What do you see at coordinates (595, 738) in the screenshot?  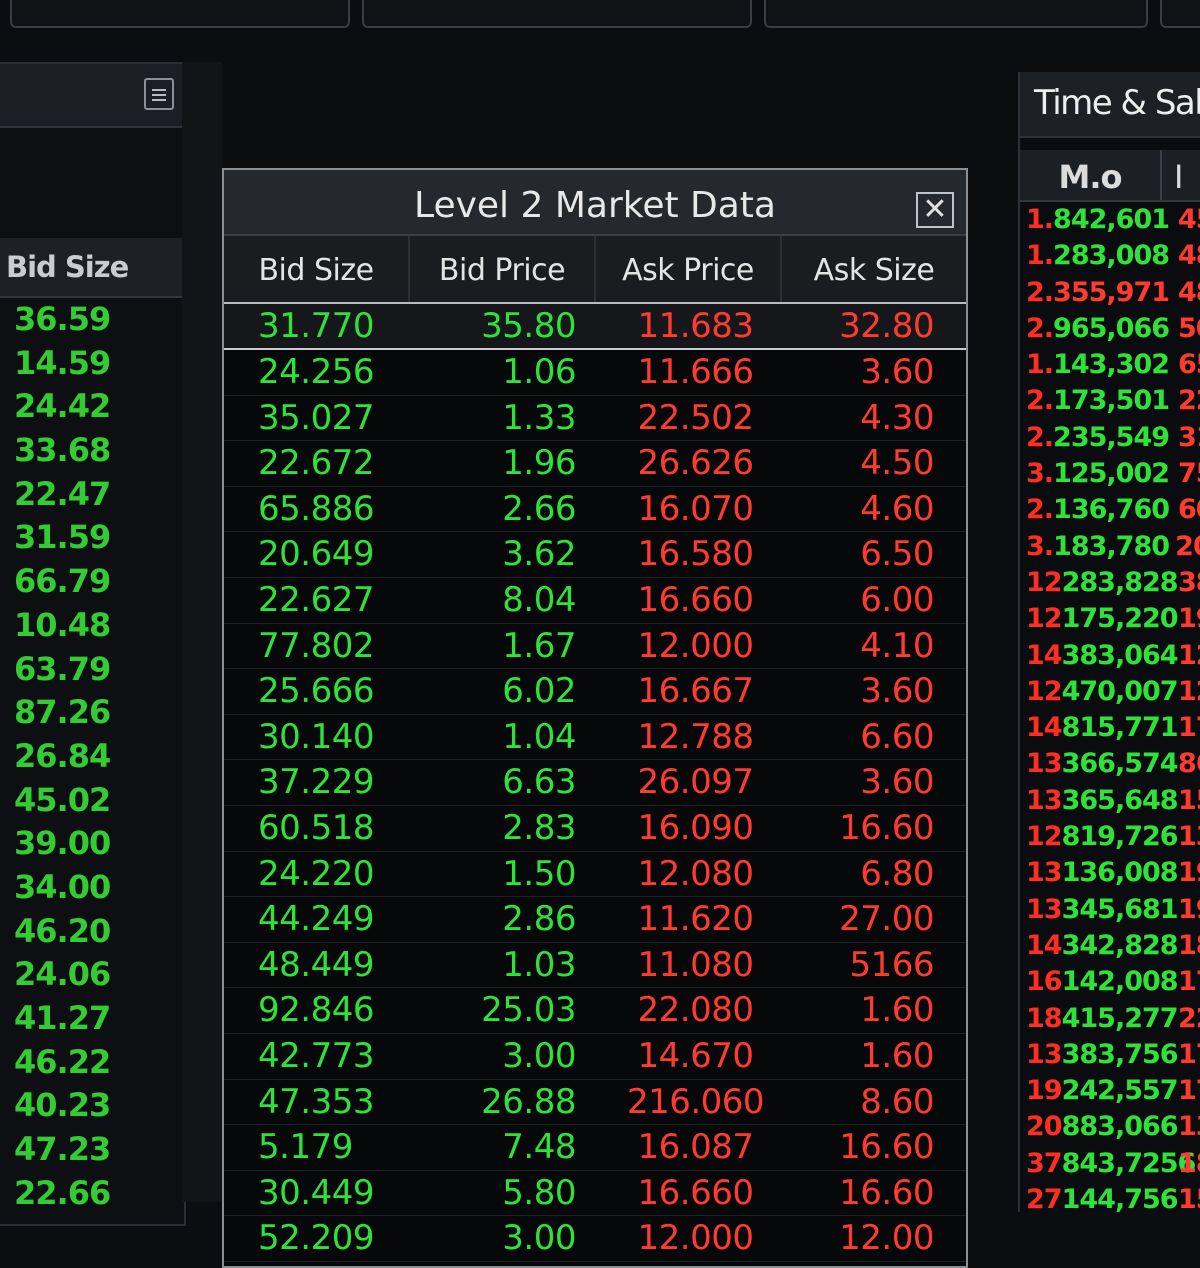 I see `table-row: 30.140 1.04 12.788 6.60` at bounding box center [595, 738].